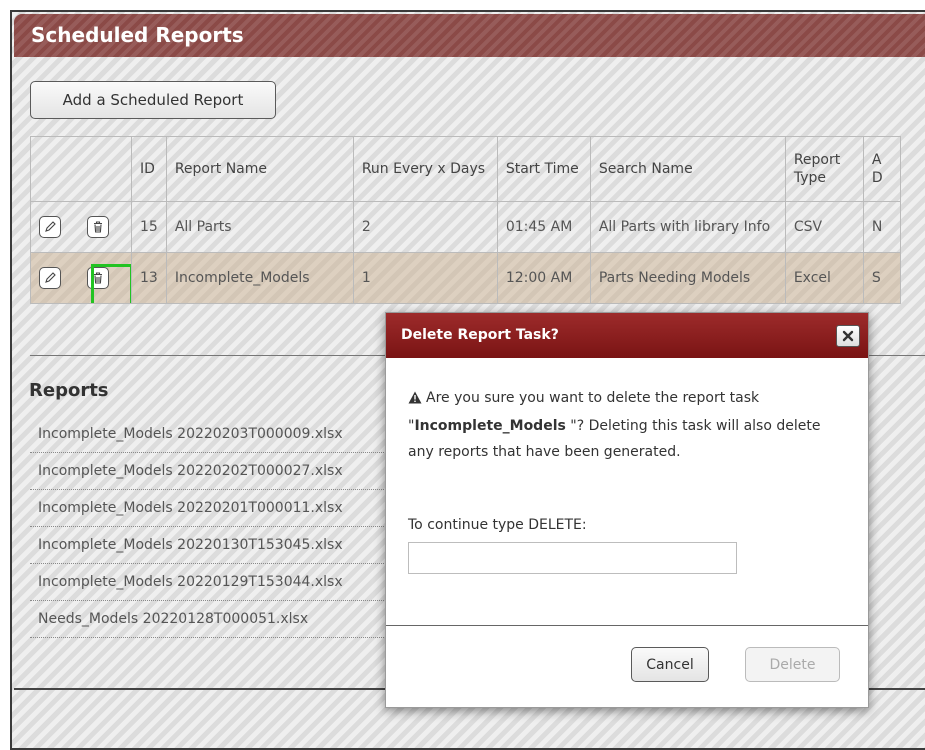 The width and height of the screenshot is (925, 750). Describe the element at coordinates (490, 426) in the screenshot. I see `task-name: Incomplete_Models` at that location.